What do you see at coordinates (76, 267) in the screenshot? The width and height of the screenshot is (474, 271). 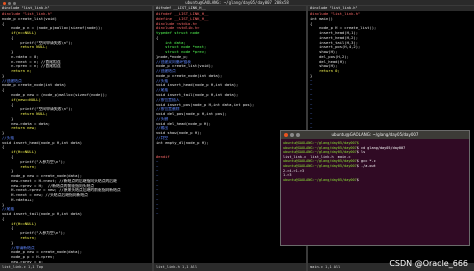 I see `status-line-list-link-c: list_link.c 1,1 Top` at bounding box center [76, 267].